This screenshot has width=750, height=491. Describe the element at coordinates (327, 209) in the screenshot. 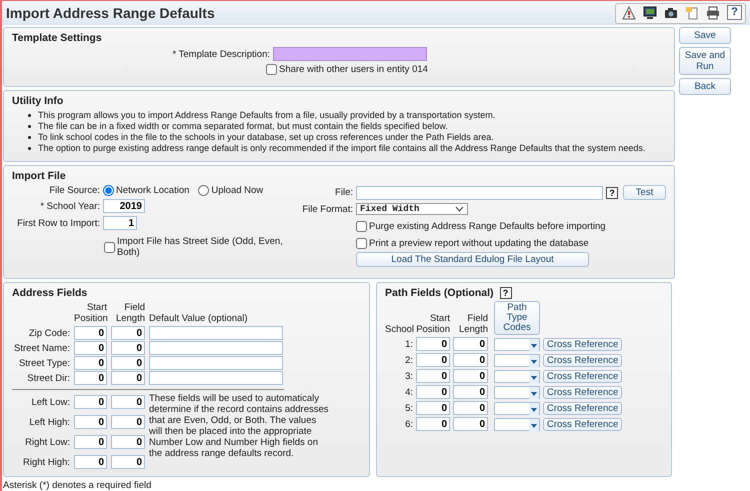

I see `field-label: File Format:` at that location.